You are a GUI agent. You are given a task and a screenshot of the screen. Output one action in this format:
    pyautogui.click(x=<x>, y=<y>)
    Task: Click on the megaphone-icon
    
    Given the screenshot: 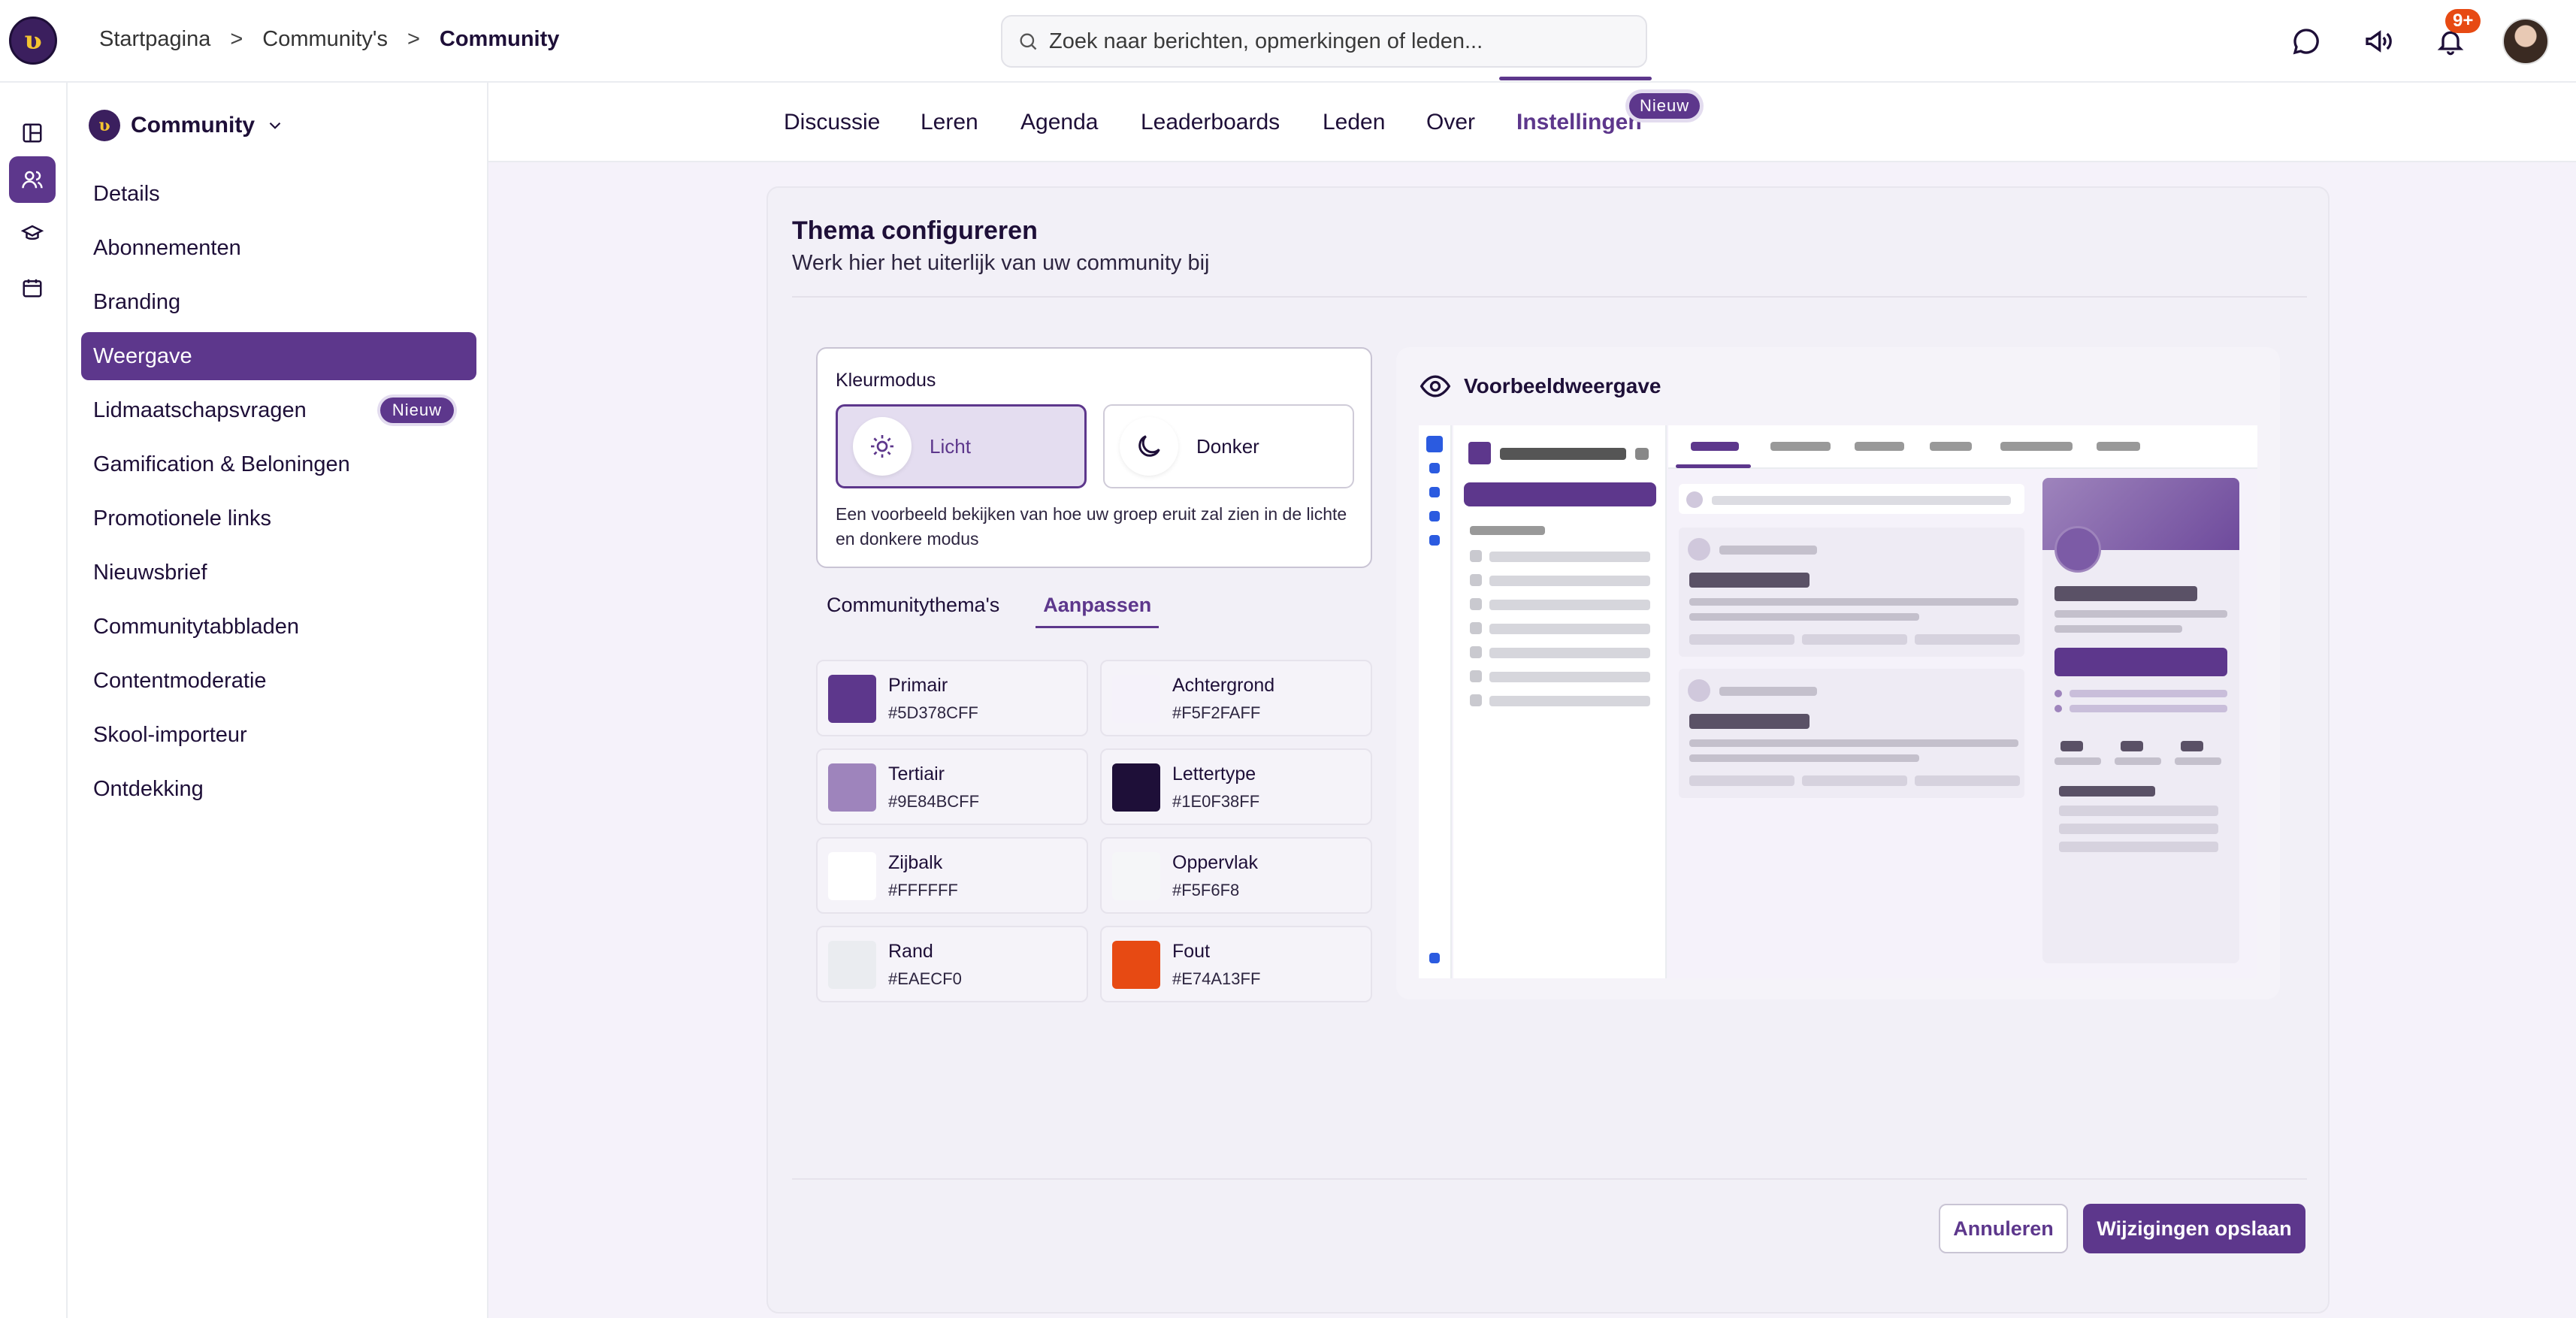 What is the action you would take?
    pyautogui.click(x=2379, y=42)
    